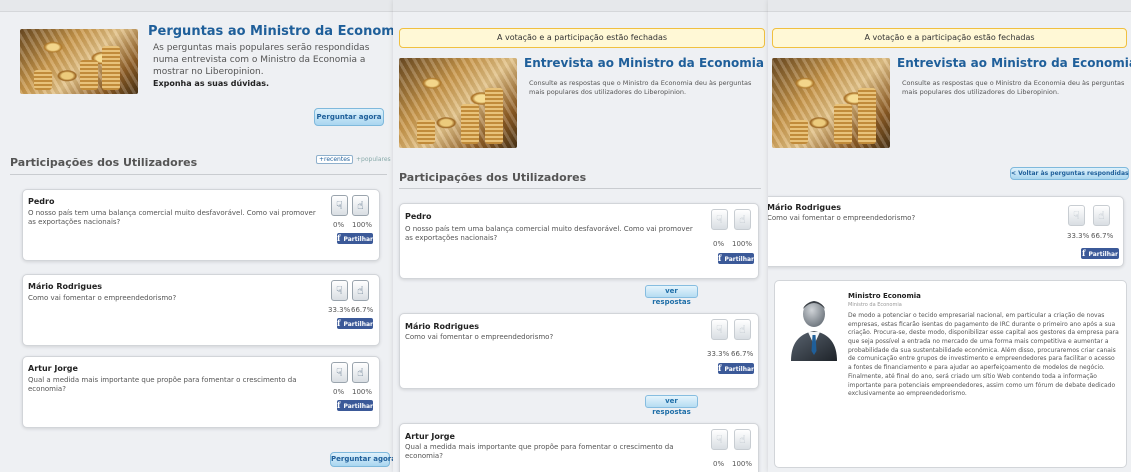 This screenshot has width=1131, height=472. What do you see at coordinates (814, 331) in the screenshot?
I see `minister-avatar-icon` at bounding box center [814, 331].